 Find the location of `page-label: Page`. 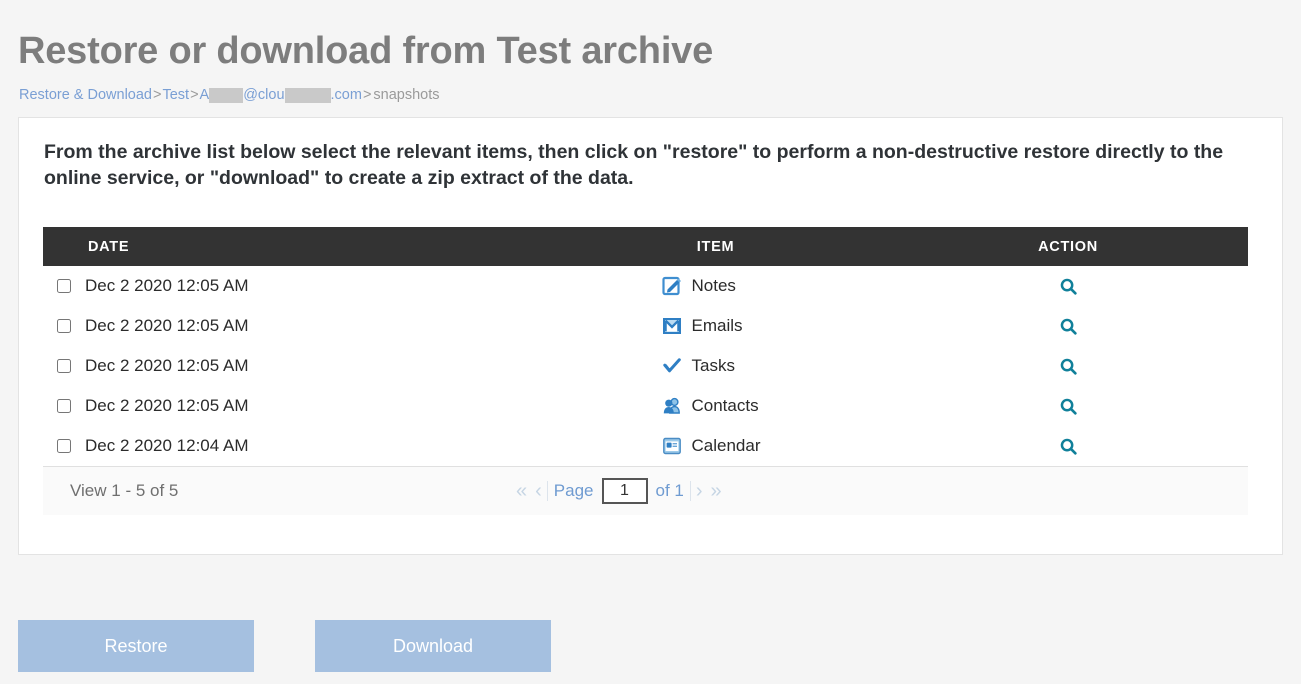

page-label: Page is located at coordinates (573, 491).